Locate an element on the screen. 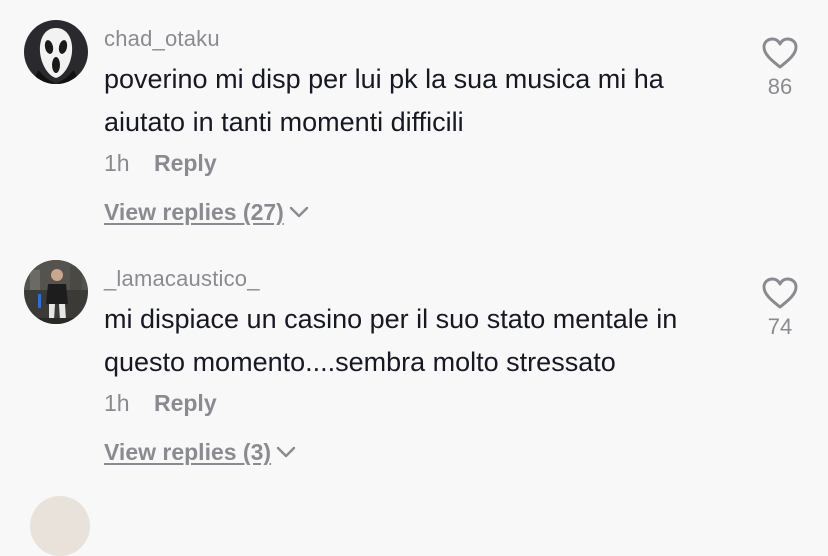 The image size is (828, 556). view-replies-button: View replies (3) is located at coordinates (200, 452).